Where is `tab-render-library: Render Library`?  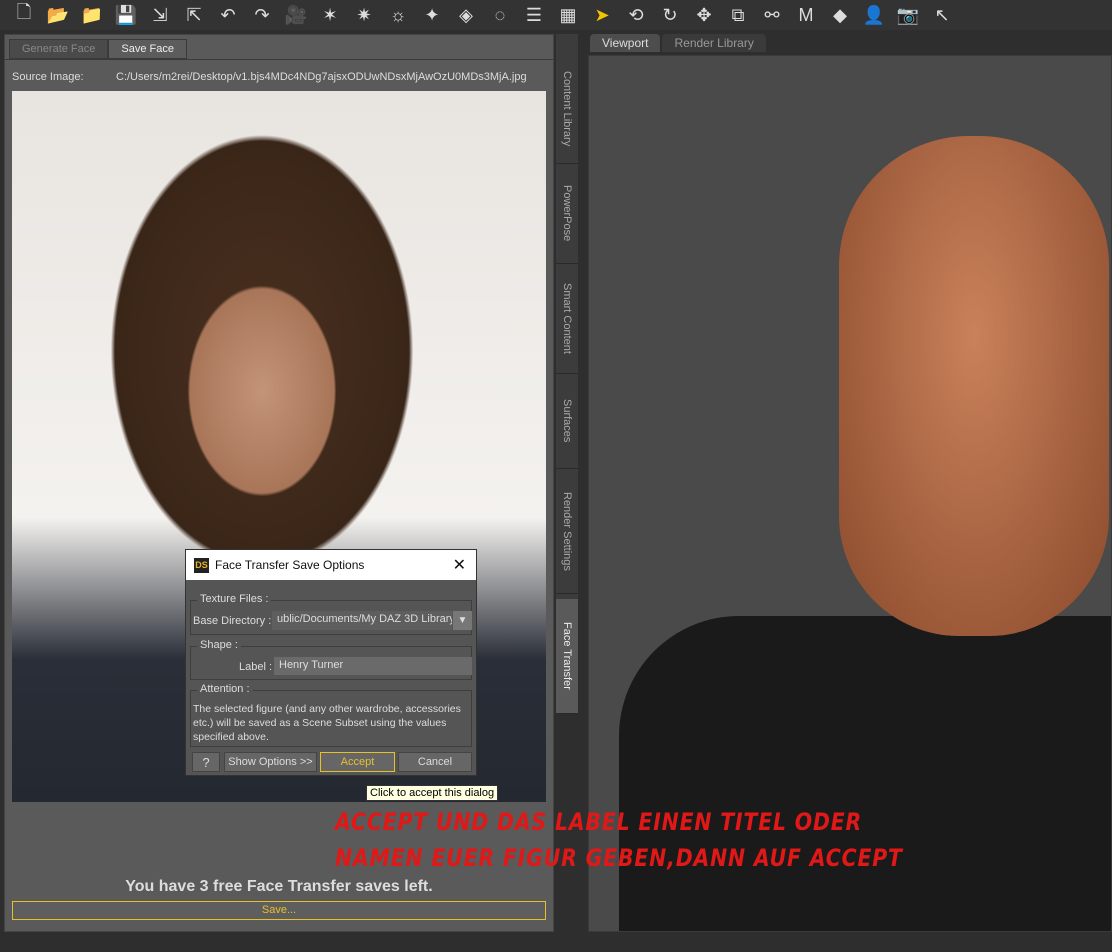 tab-render-library: Render Library is located at coordinates (714, 43).